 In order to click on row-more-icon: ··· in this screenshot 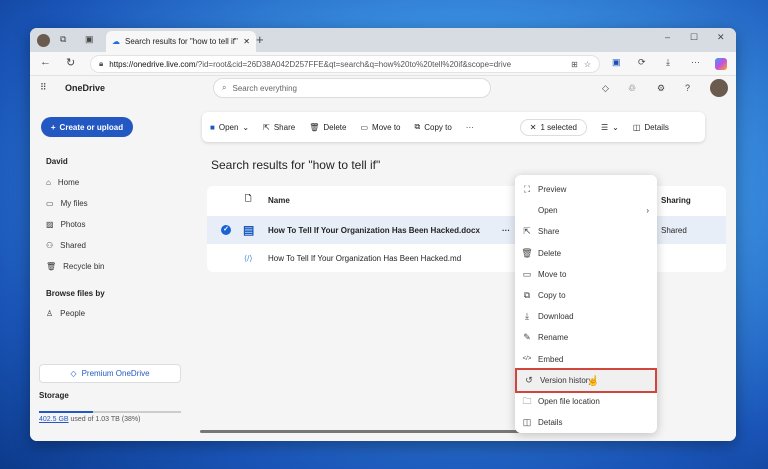, I will do `click(506, 230)`.